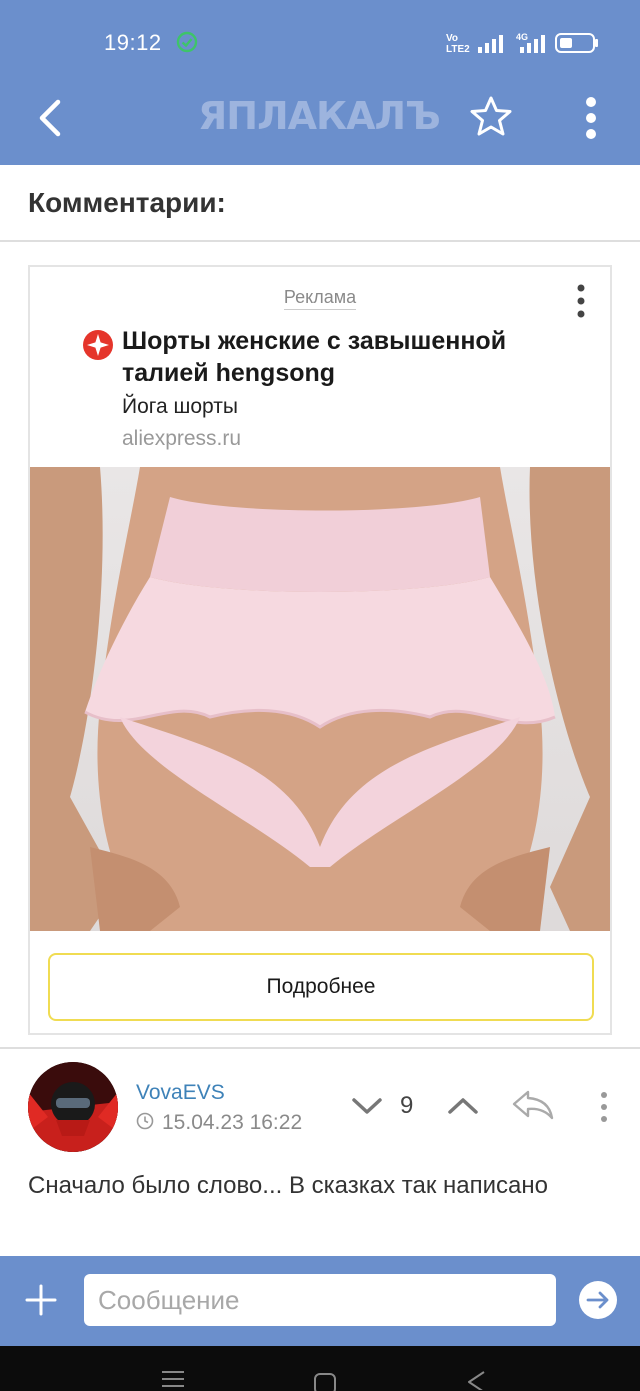 Image resolution: width=640 pixels, height=1391 pixels. I want to click on svg-text: 4G, so click(522, 37).